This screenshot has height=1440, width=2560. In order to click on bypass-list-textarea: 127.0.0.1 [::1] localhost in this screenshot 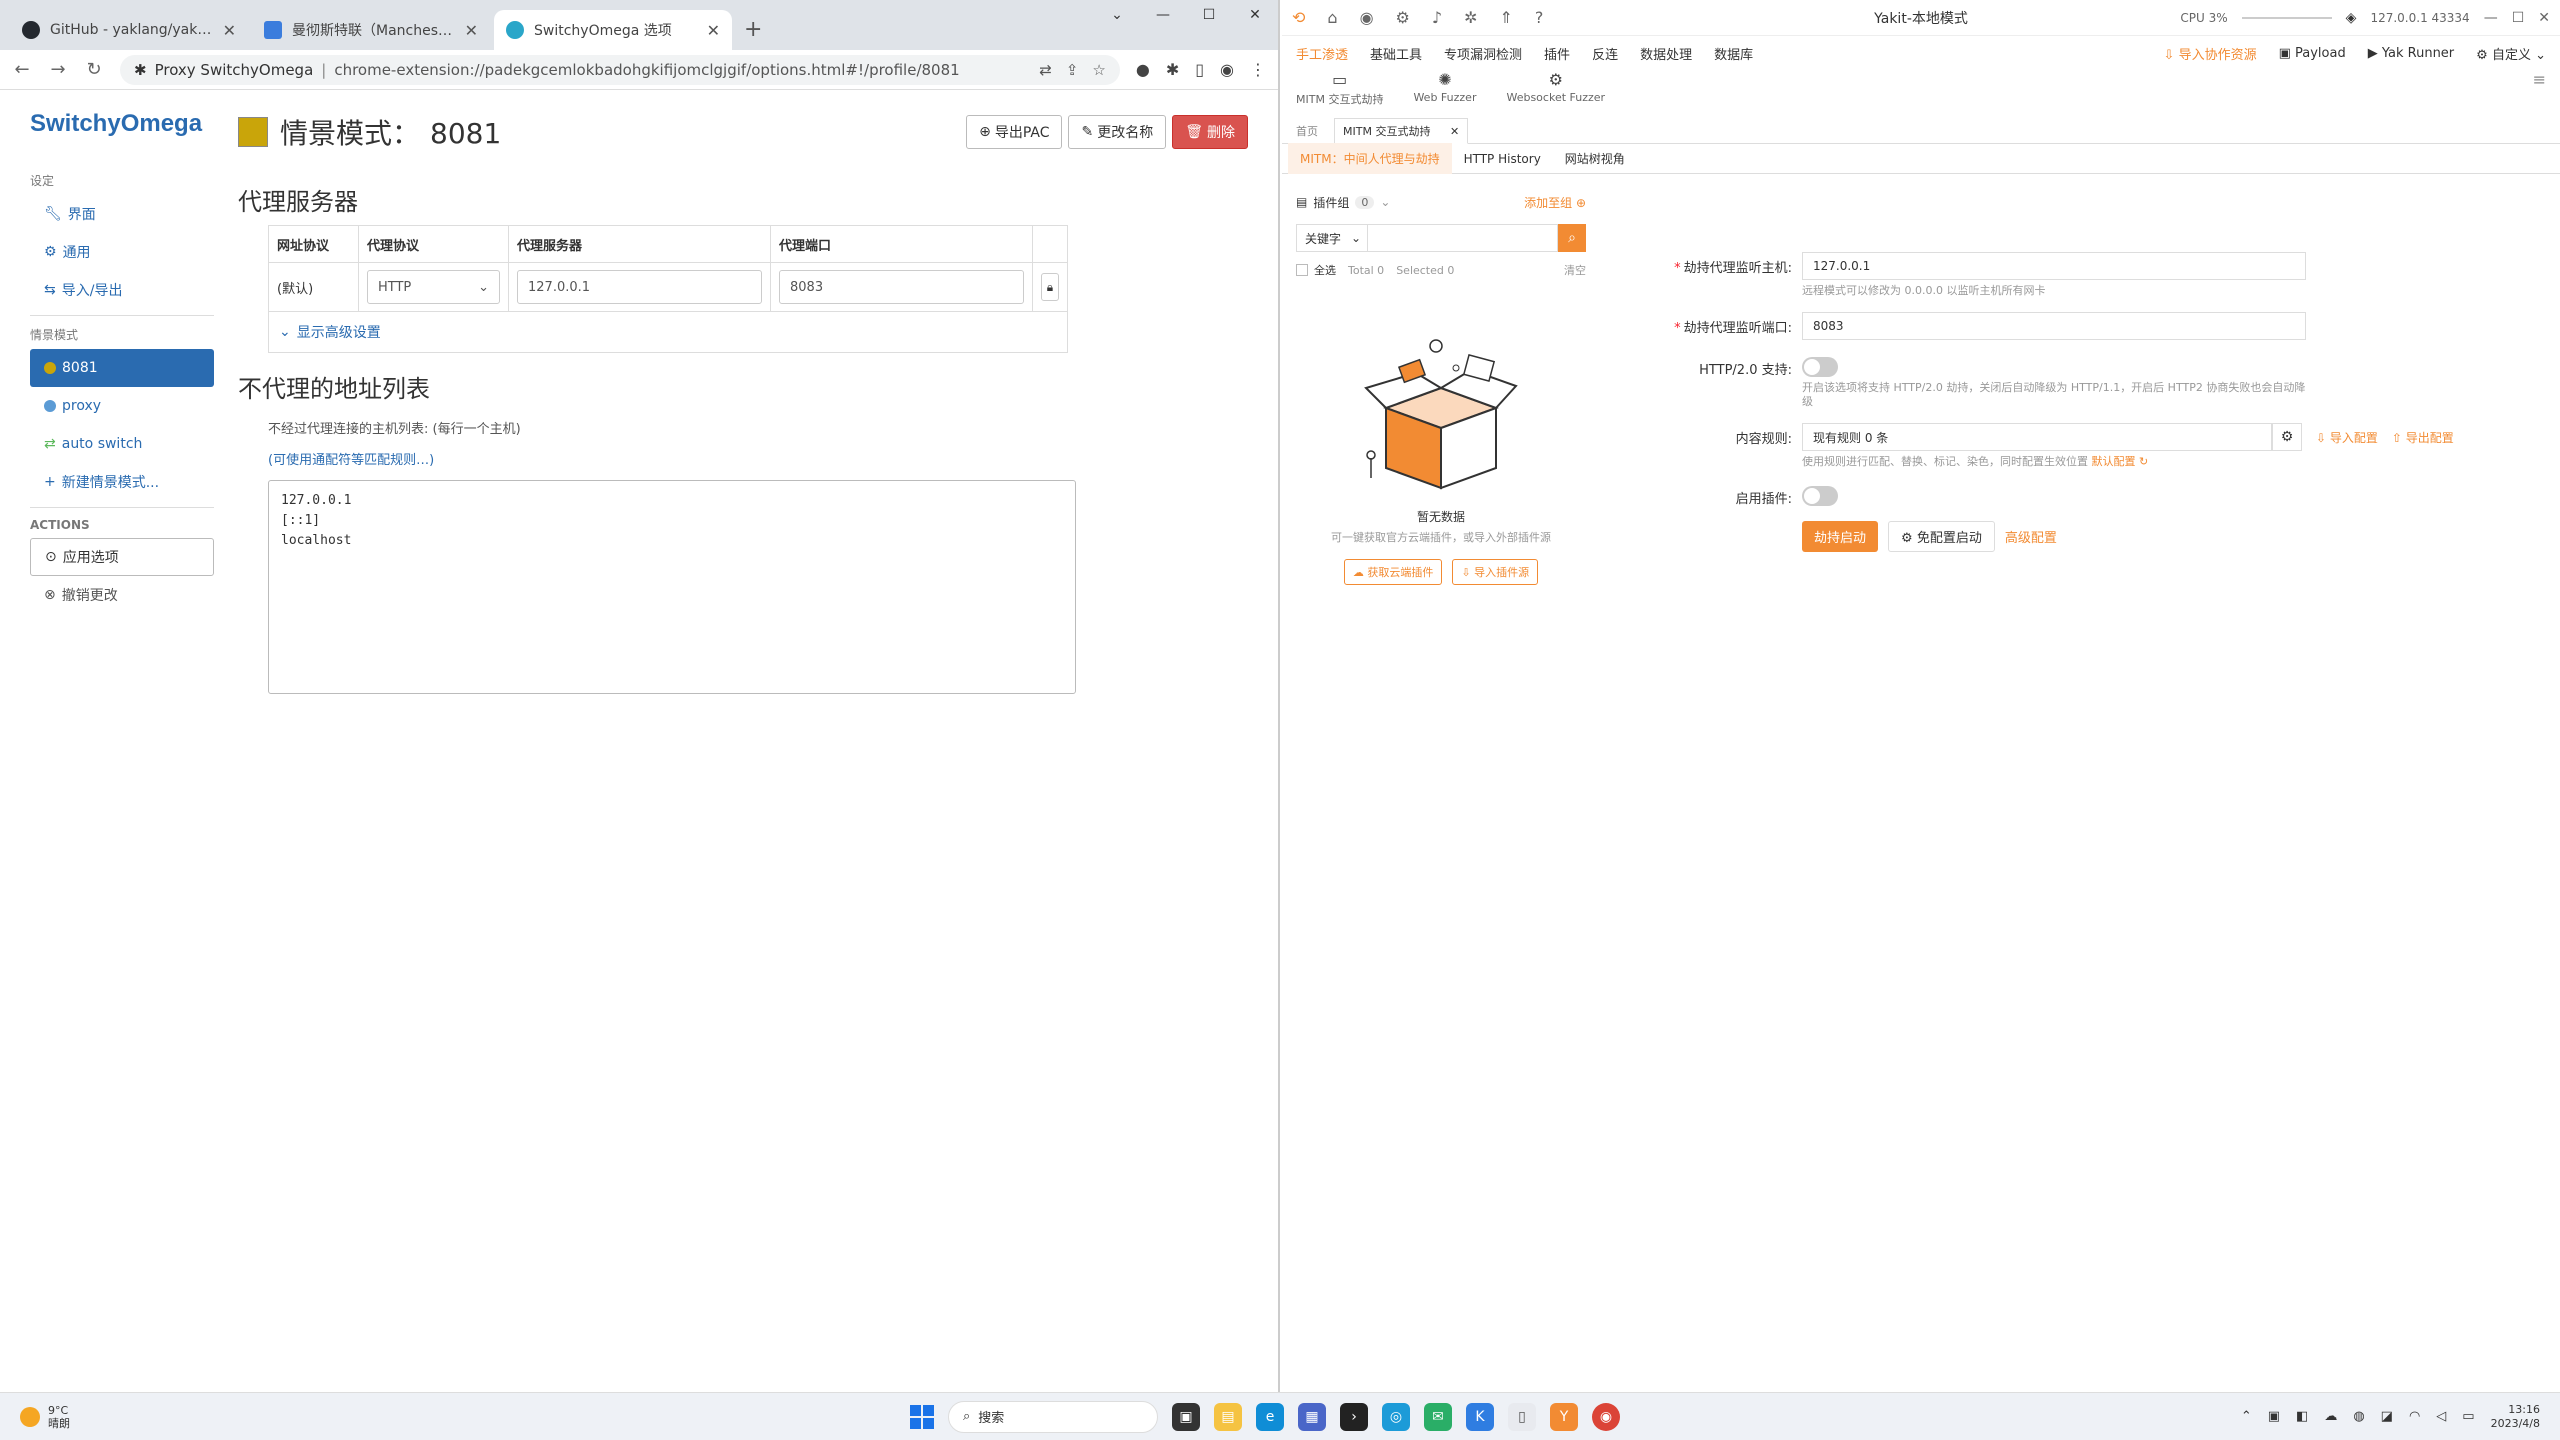, I will do `click(672, 587)`.